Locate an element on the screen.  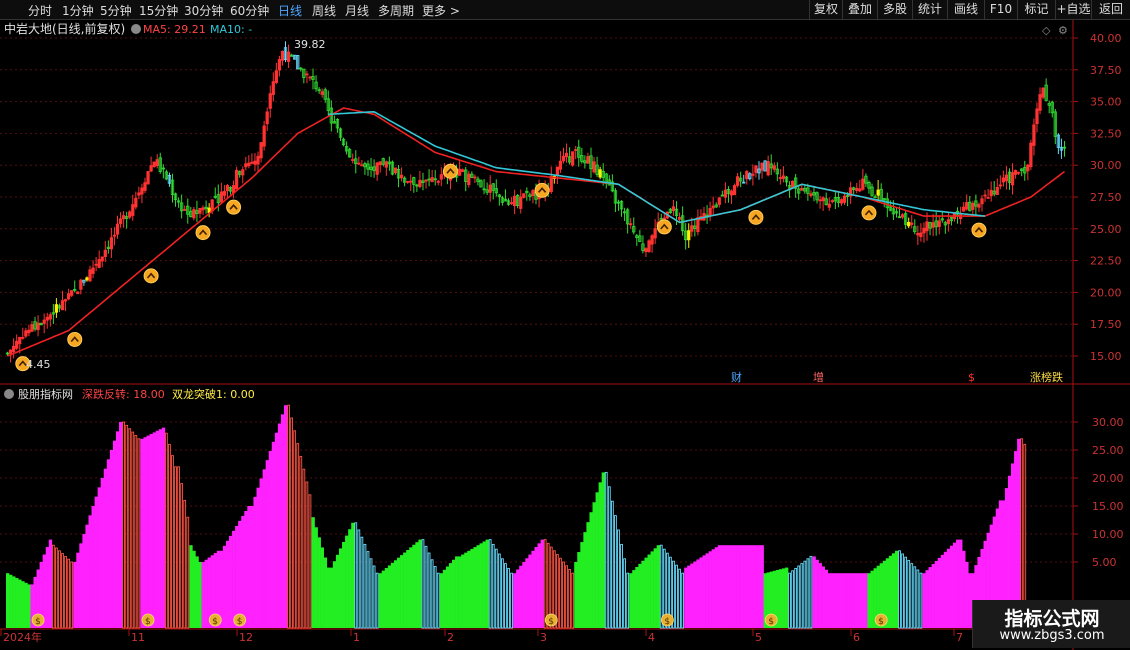
timeframe-tab: 15分钟 is located at coordinates (158, 10).